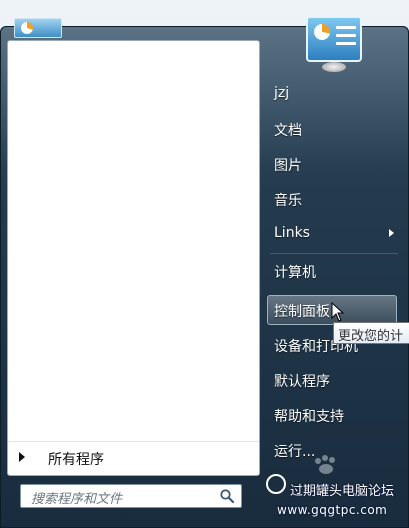  I want to click on control-panel-small-icon, so click(38, 28).